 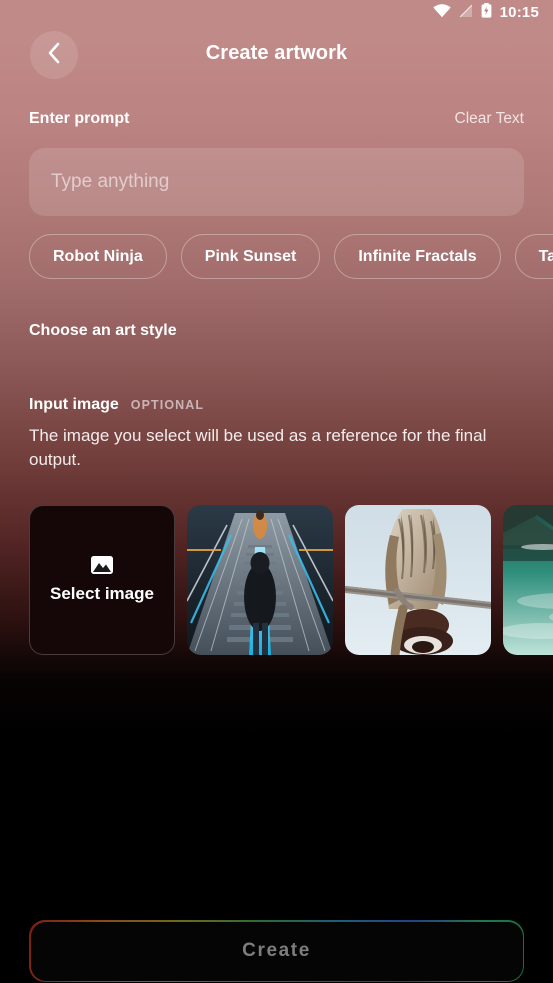 What do you see at coordinates (102, 565) in the screenshot?
I see `image-placeholder-icon` at bounding box center [102, 565].